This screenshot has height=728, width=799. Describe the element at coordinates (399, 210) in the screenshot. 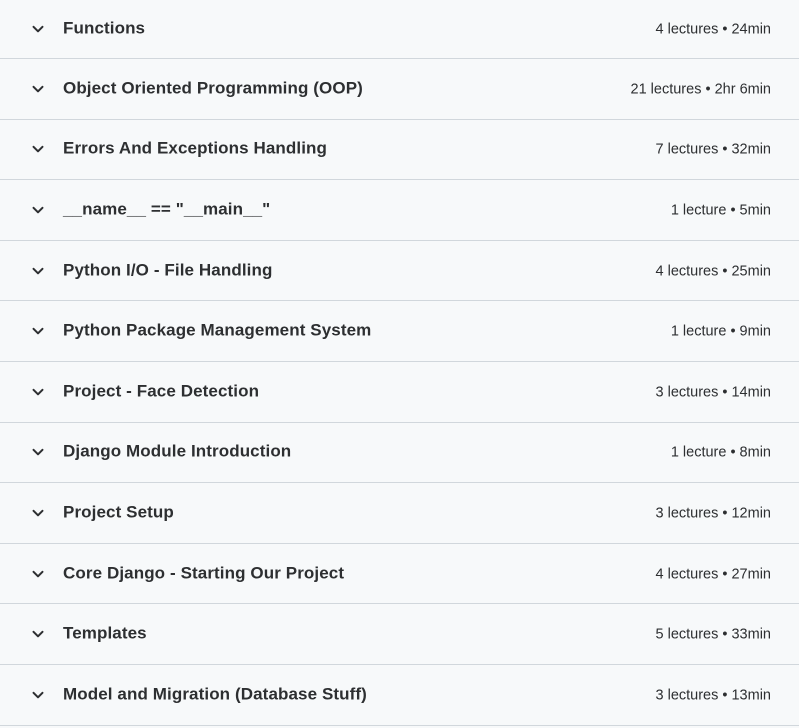

I see `curriculum-section: __name__ == "__main__" 1 lecture • 5min` at that location.